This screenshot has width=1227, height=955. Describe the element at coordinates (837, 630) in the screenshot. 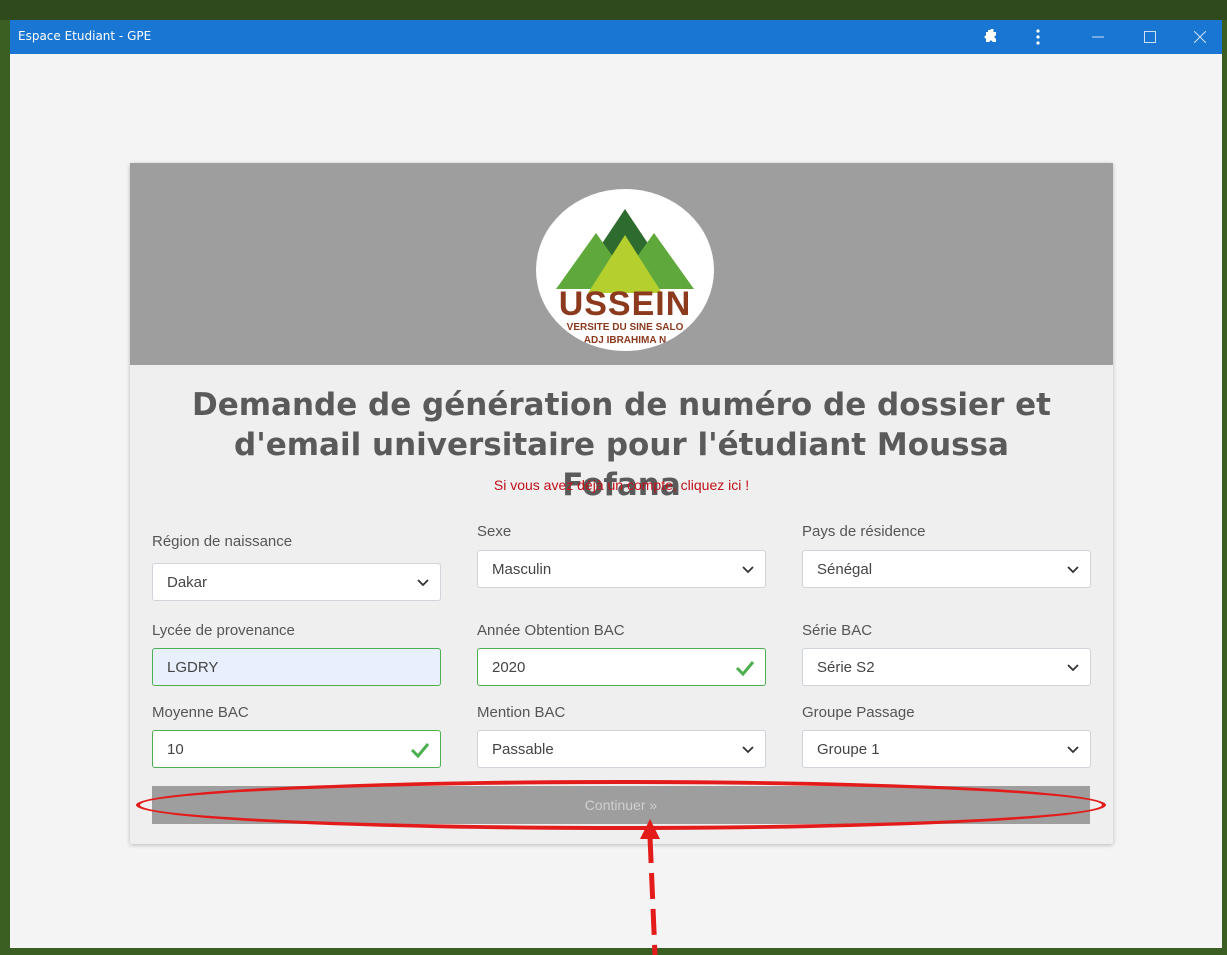

I see `serie-label: Série BAC` at that location.